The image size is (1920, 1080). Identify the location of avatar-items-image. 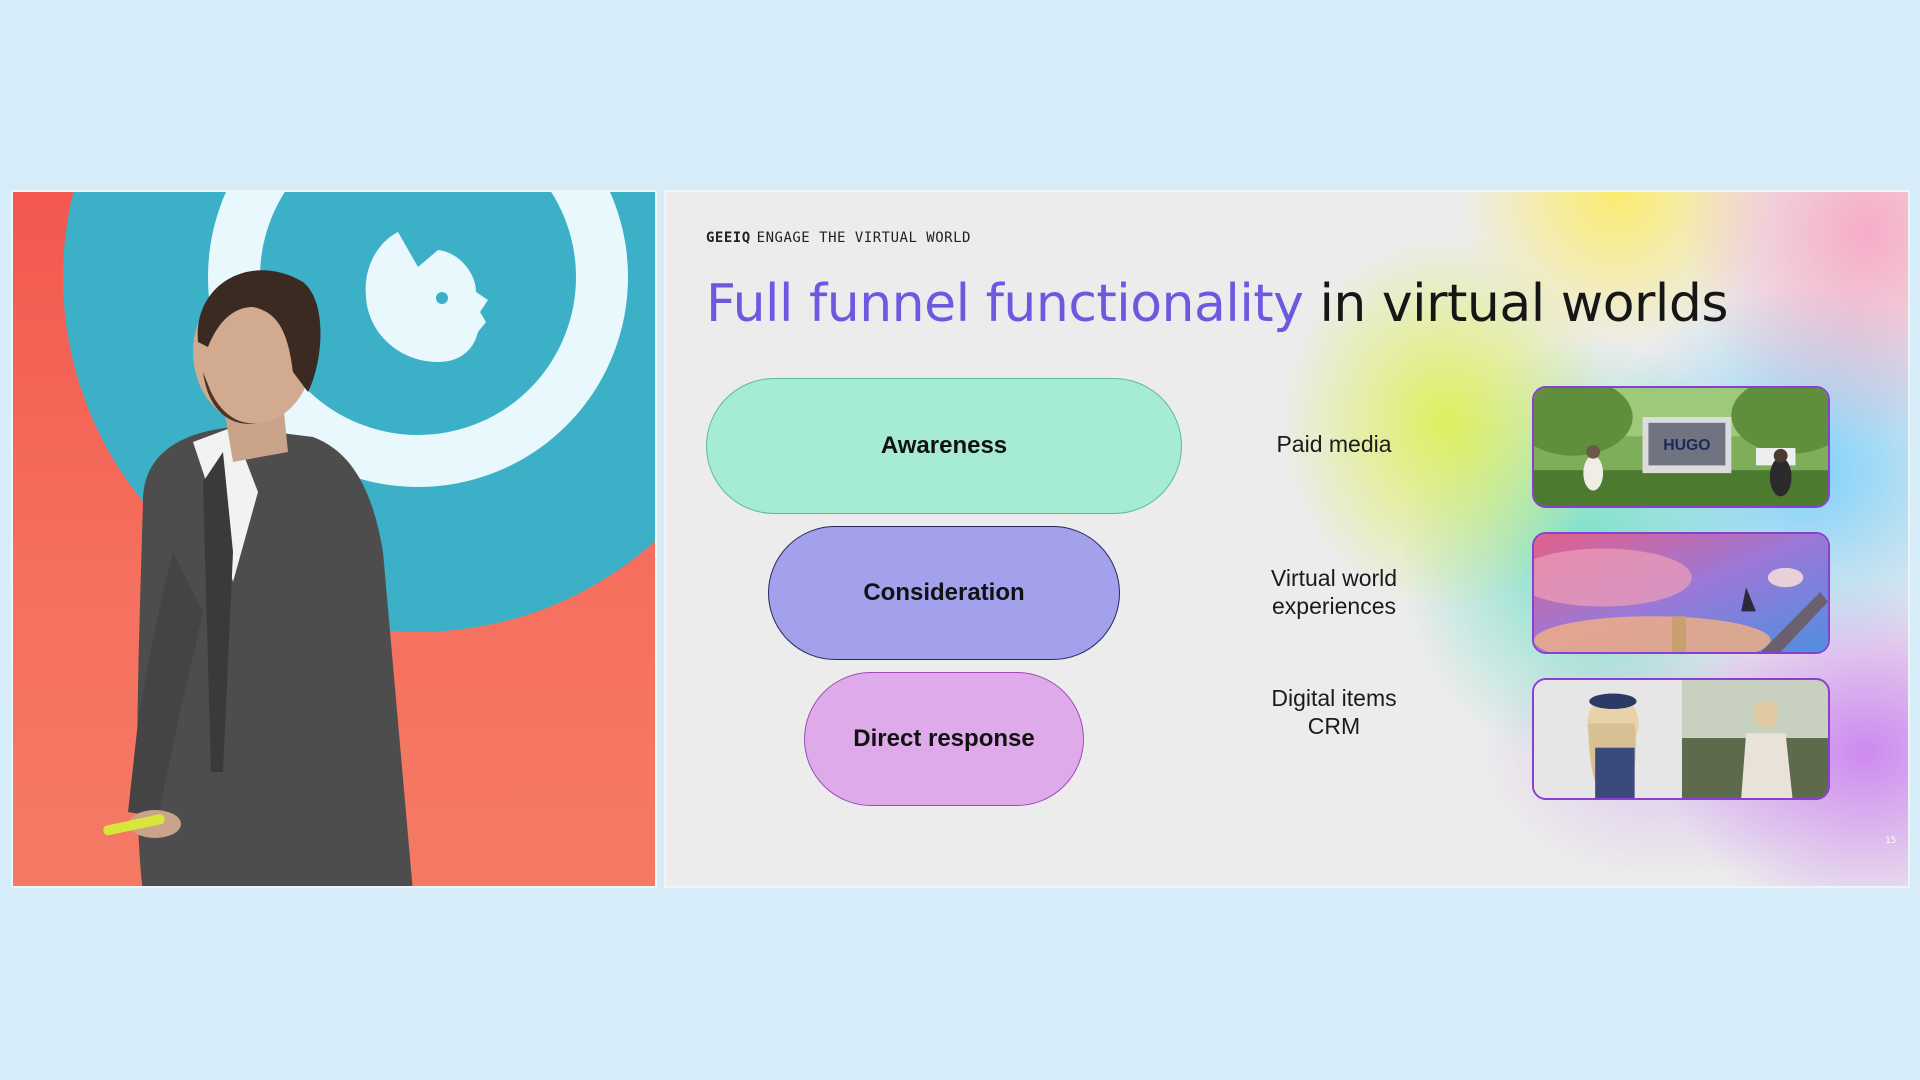
(1681, 739).